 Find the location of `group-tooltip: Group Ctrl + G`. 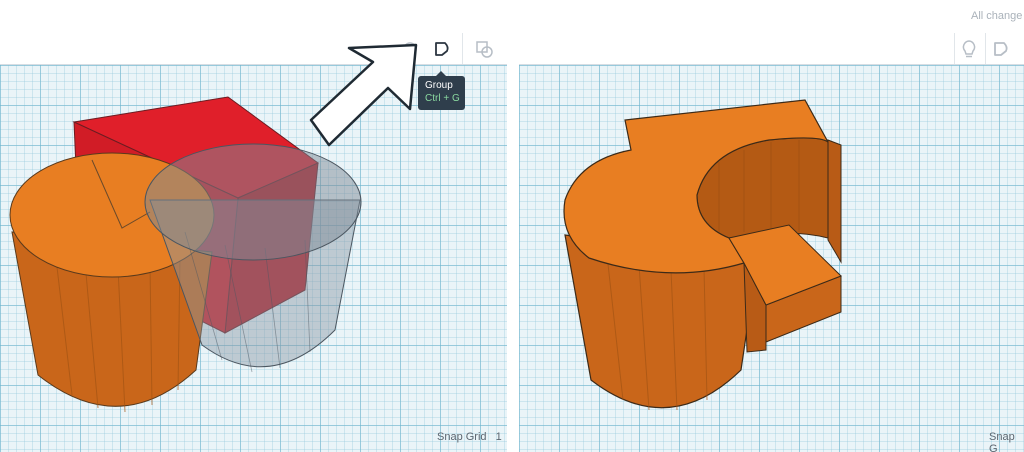

group-tooltip: Group Ctrl + G is located at coordinates (441, 90).